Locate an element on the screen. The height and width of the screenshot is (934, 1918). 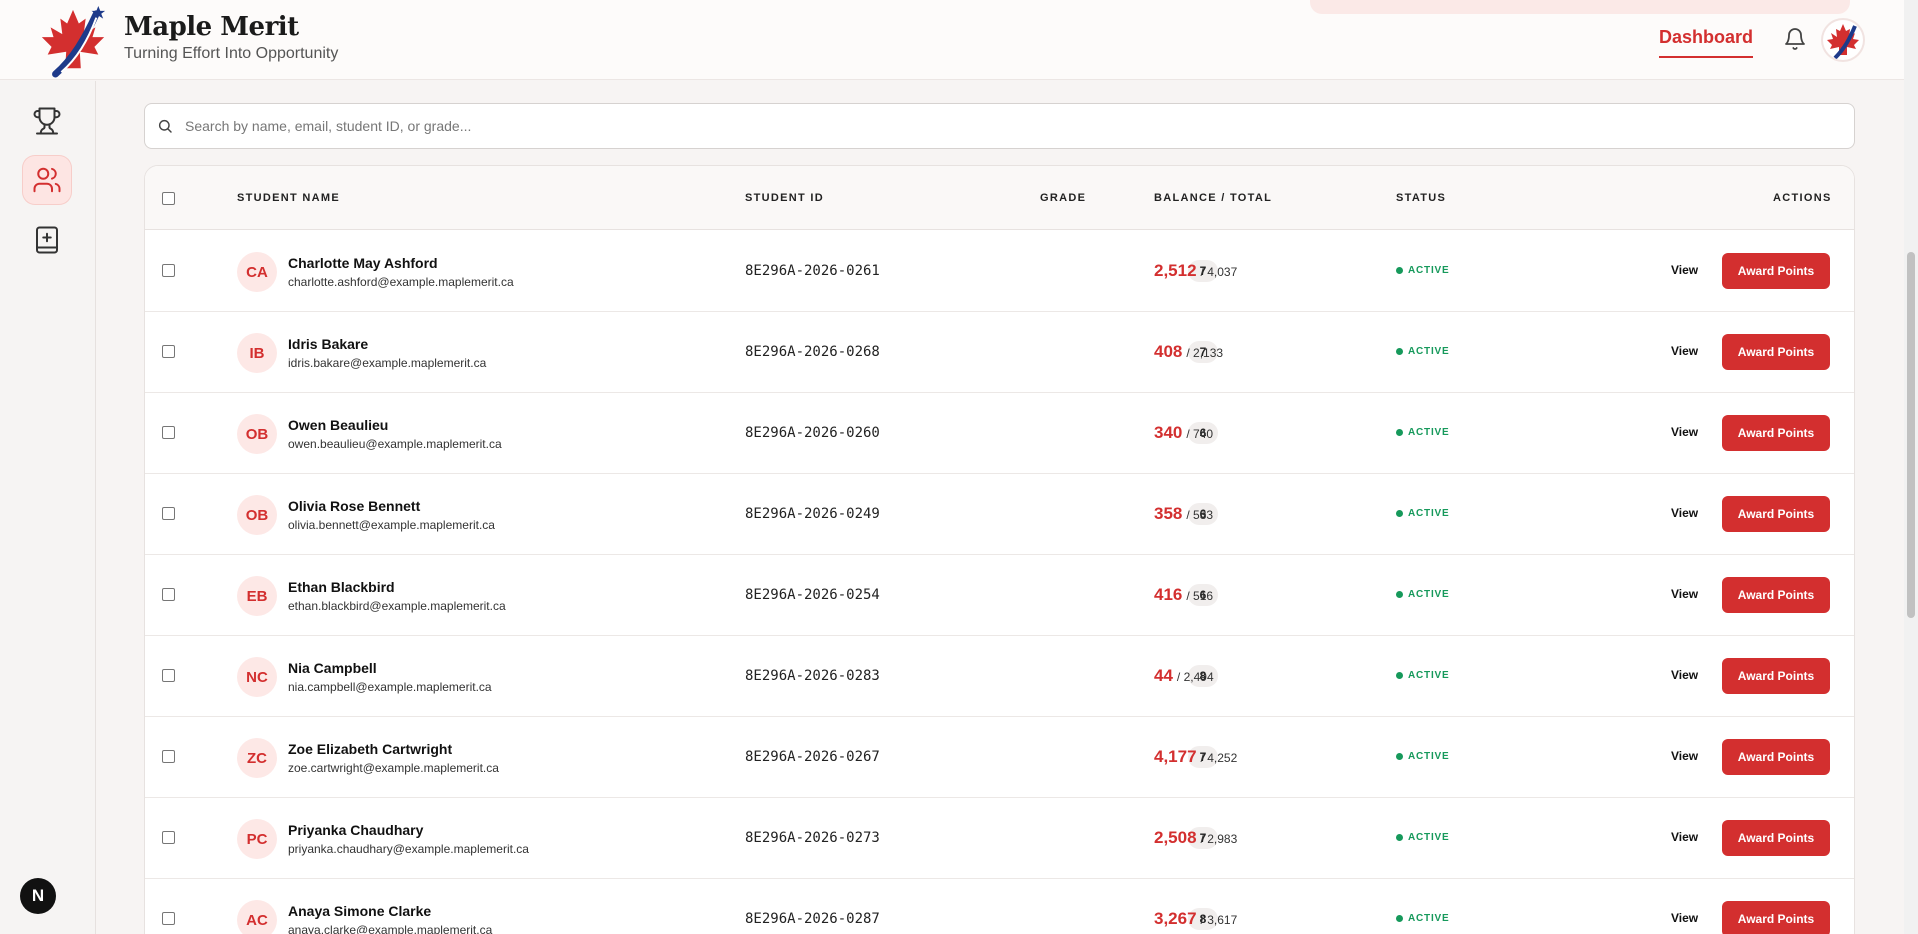
balance-value: 3,267 is located at coordinates (1175, 918).